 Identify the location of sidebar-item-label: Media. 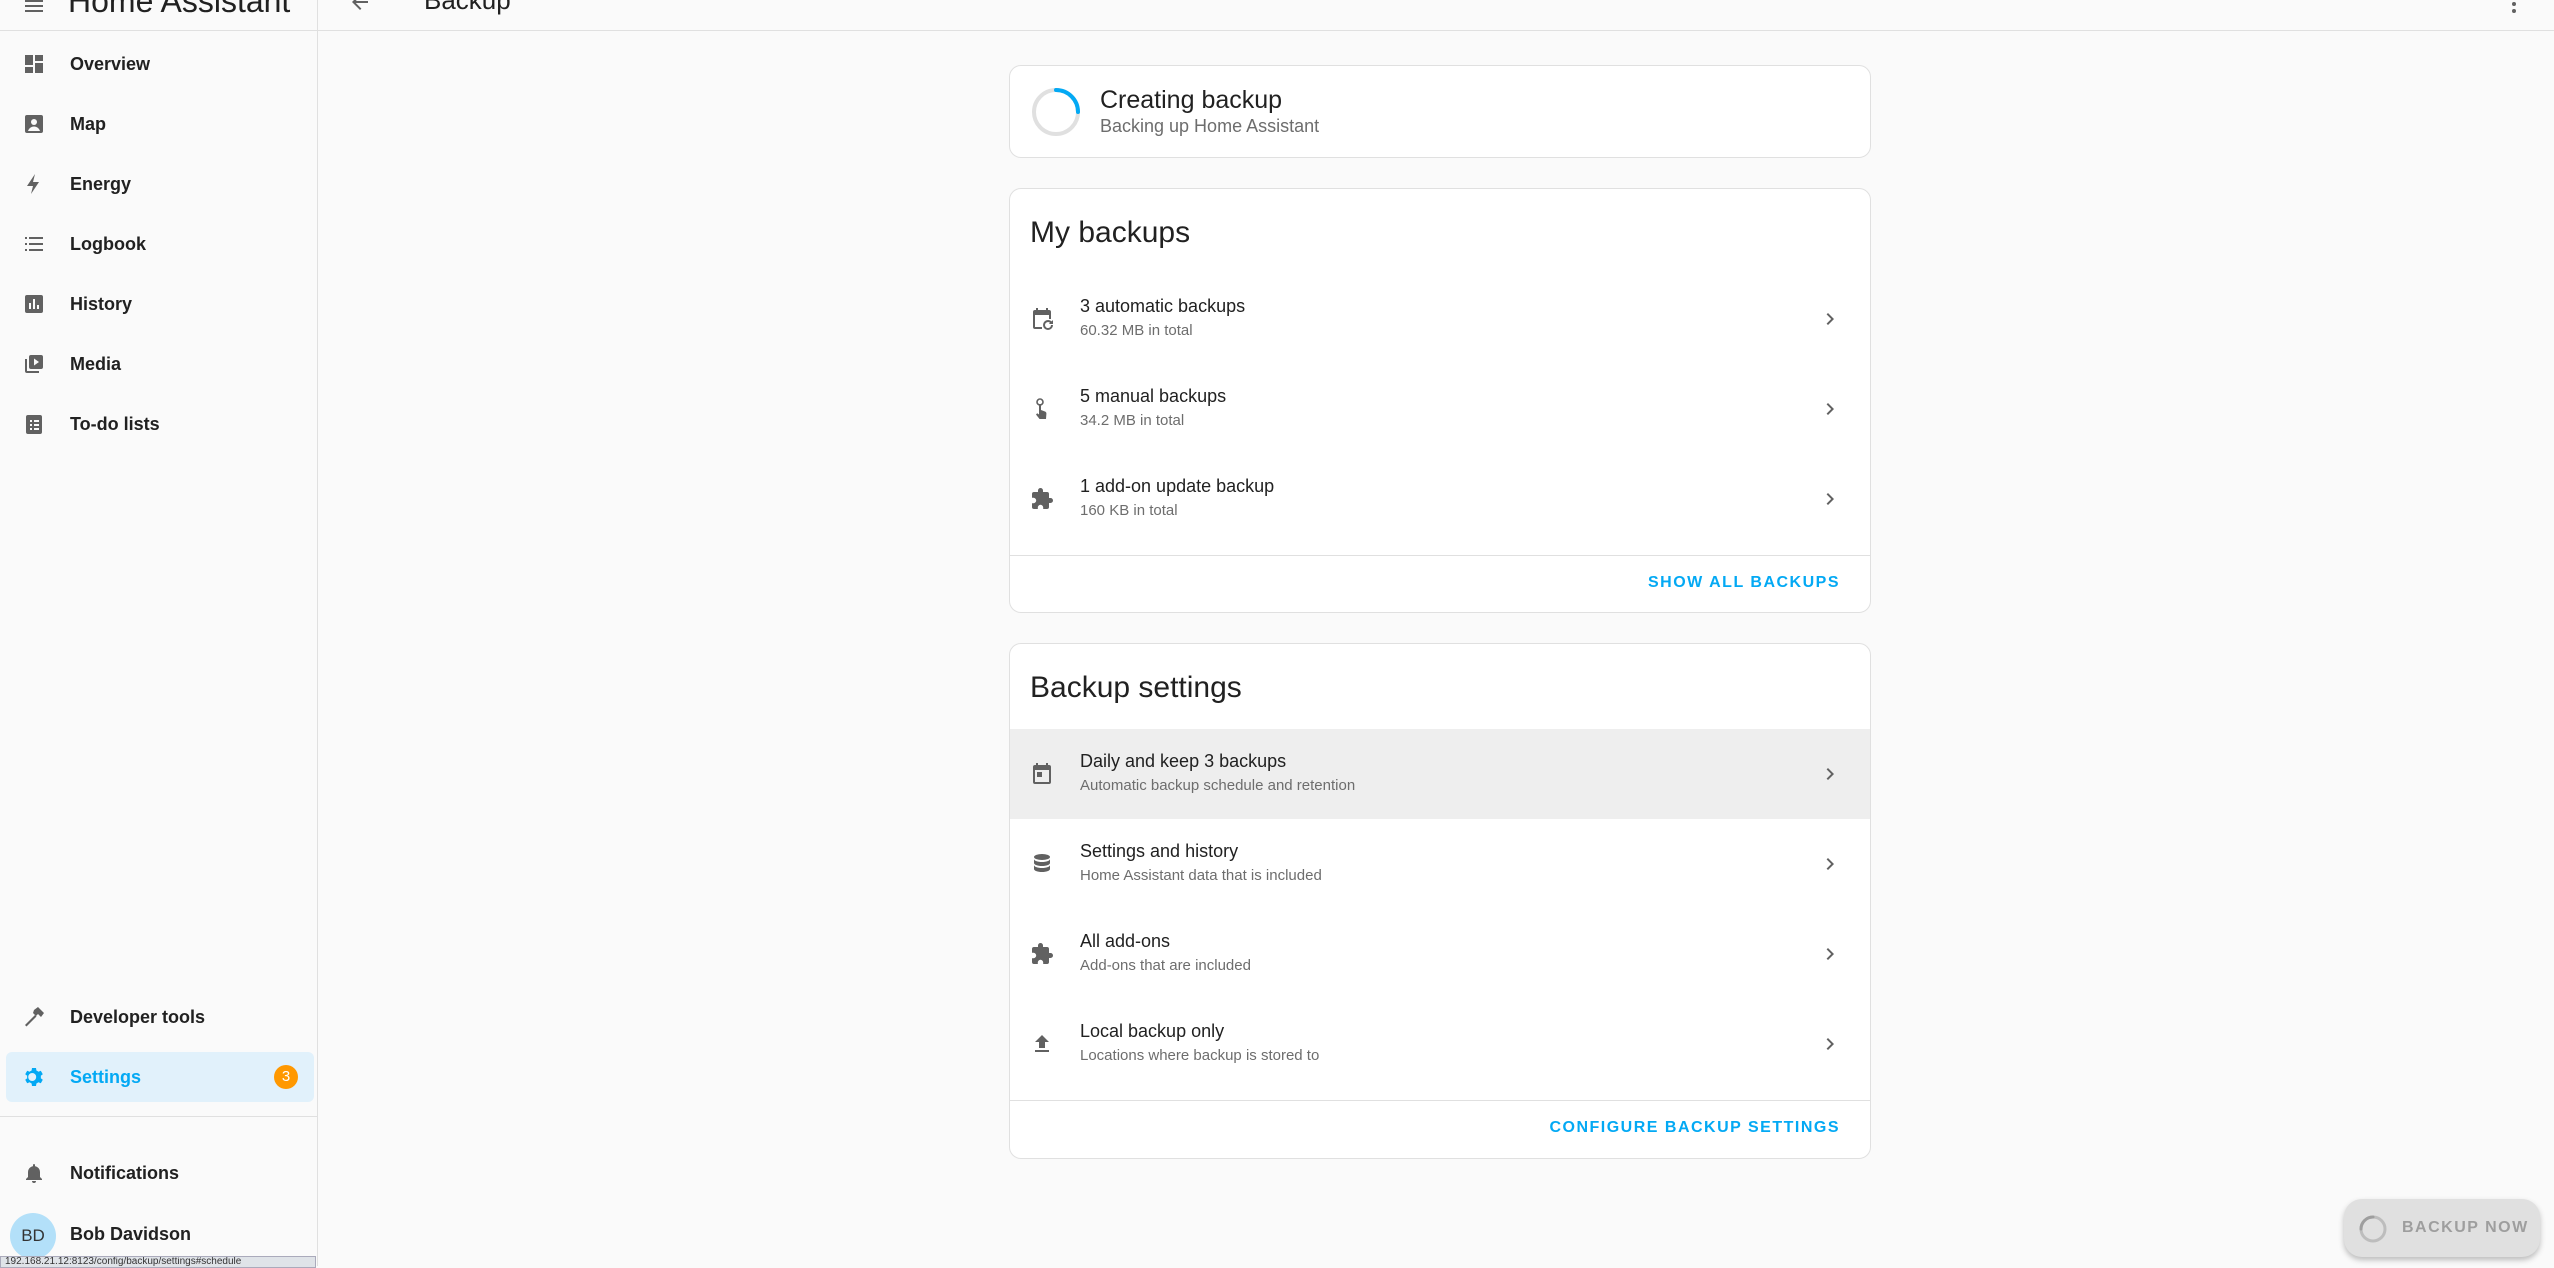
(96, 363).